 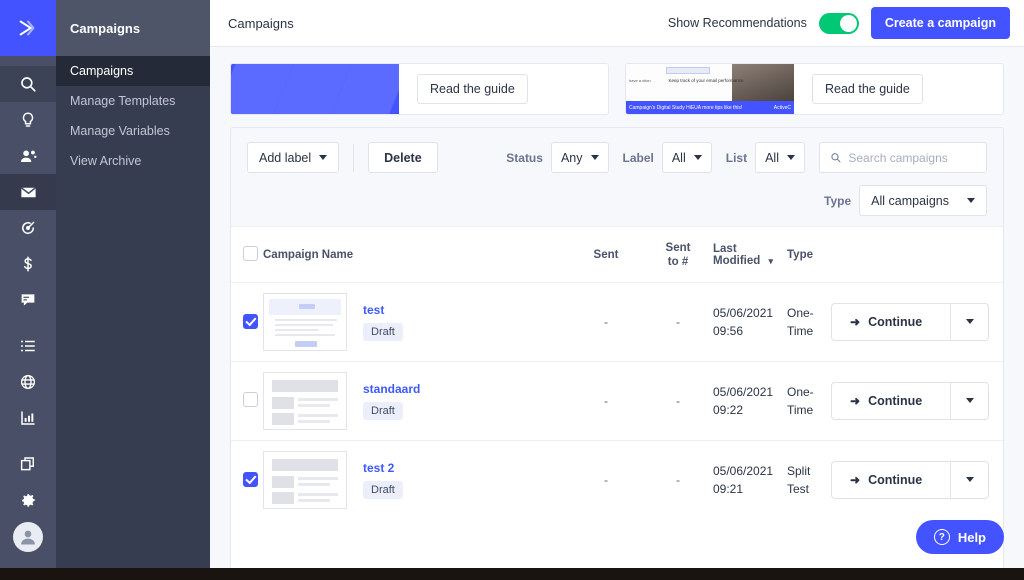 I want to click on row-type: One- Time, so click(x=809, y=401).